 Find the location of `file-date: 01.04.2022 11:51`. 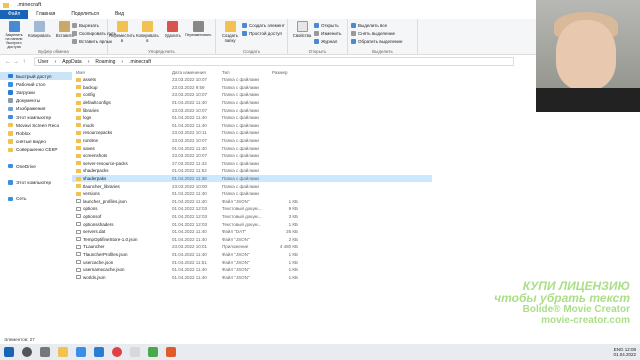

file-date: 01.04.2022 11:51 is located at coordinates (189, 262).